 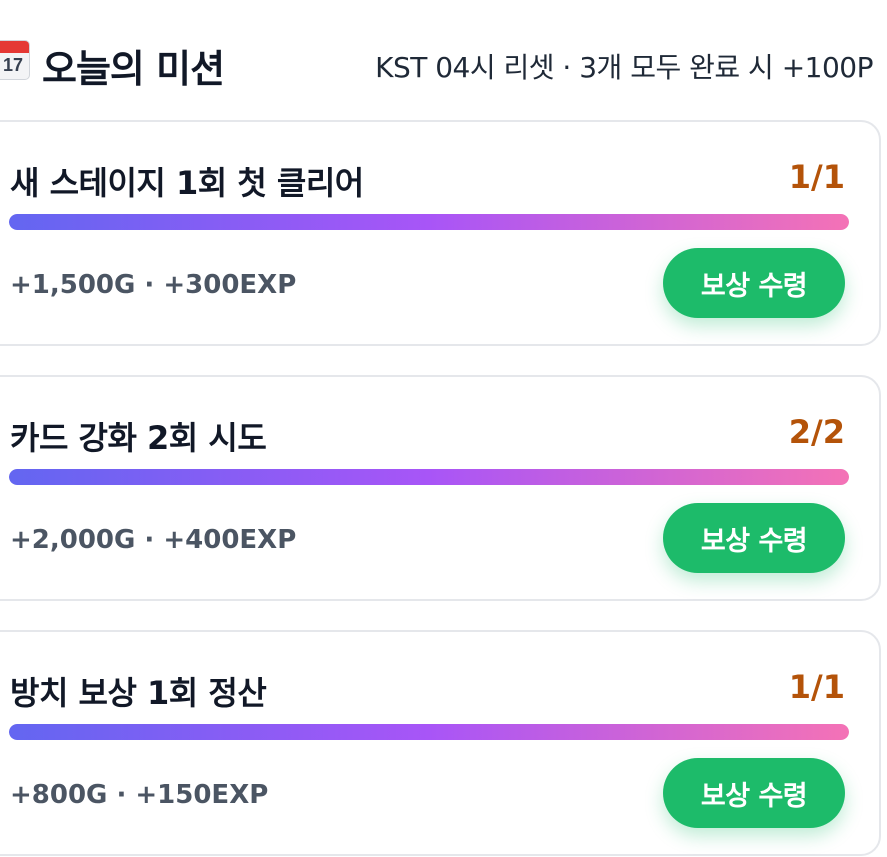 I want to click on mission-title: 새 스테이지 1회 첫 클리어, so click(x=187, y=183).